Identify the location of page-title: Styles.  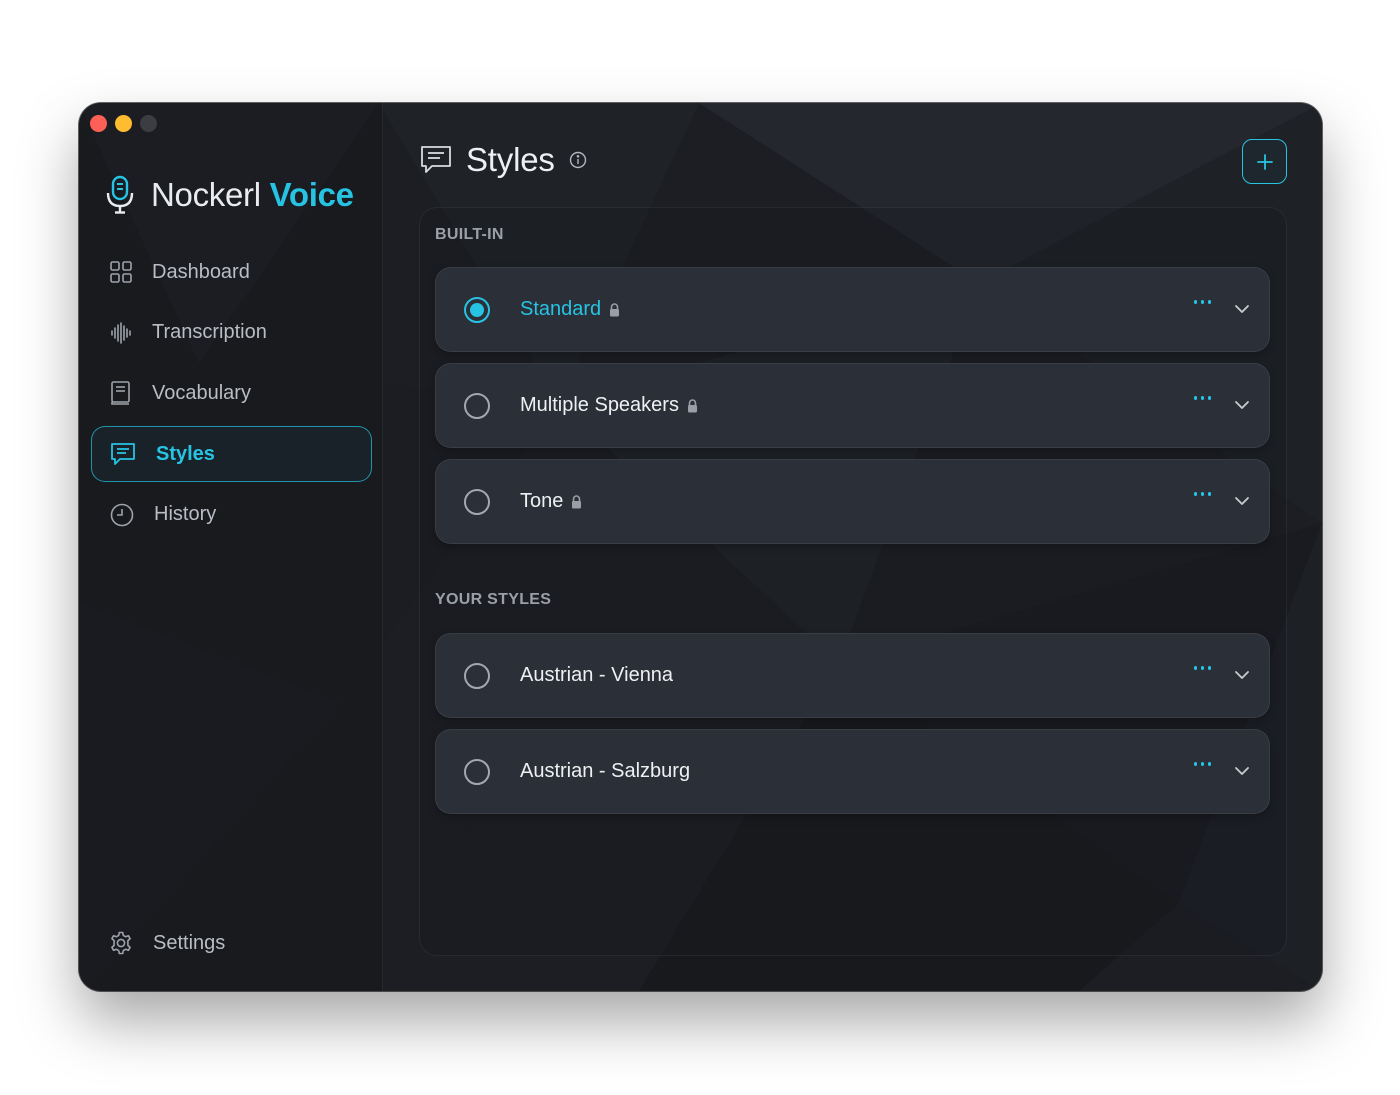
(510, 159).